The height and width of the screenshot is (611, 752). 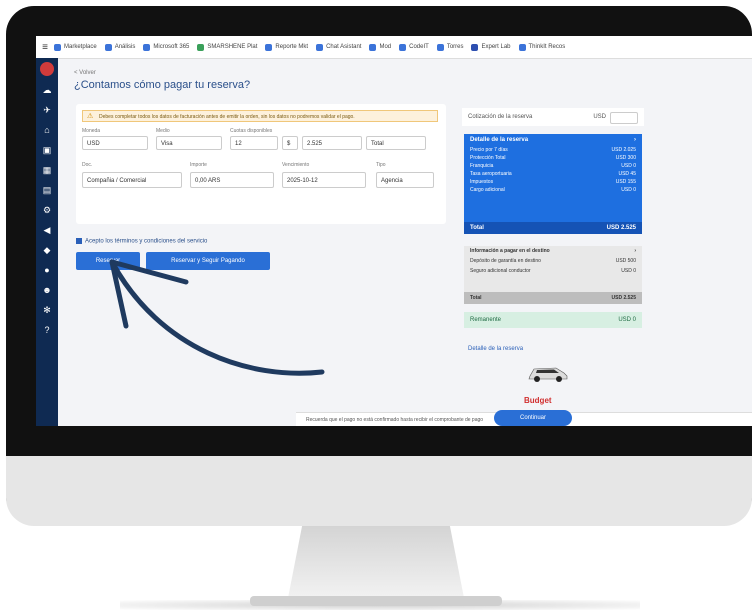 What do you see at coordinates (217, 317) in the screenshot?
I see `annotation-arrow` at bounding box center [217, 317].